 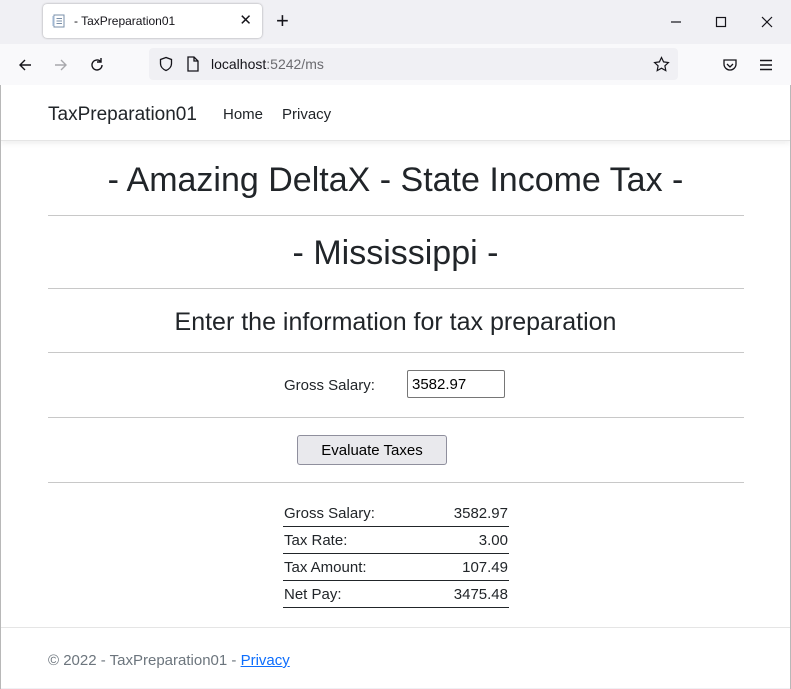 I want to click on arrow-right-icon, so click(x=61, y=65).